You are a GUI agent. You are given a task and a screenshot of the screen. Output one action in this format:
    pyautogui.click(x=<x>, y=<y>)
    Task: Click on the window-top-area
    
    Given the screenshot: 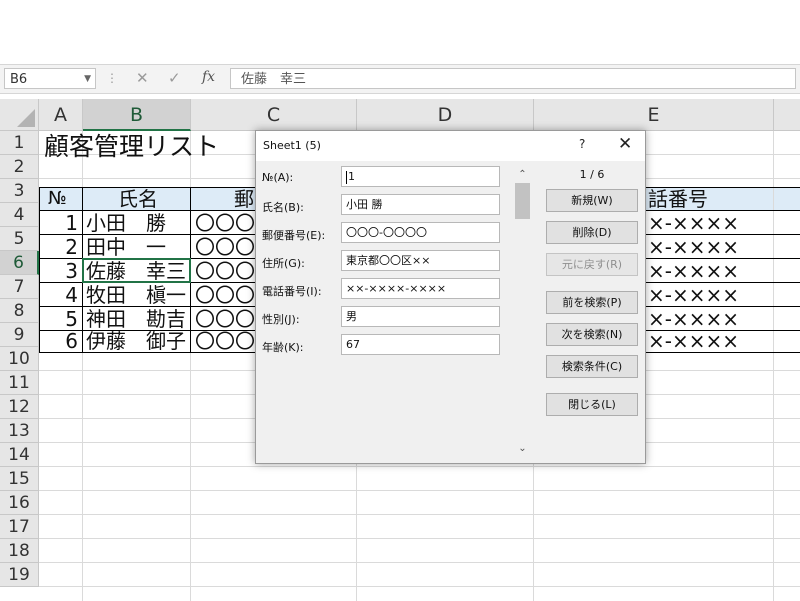 What is the action you would take?
    pyautogui.click(x=400, y=29)
    